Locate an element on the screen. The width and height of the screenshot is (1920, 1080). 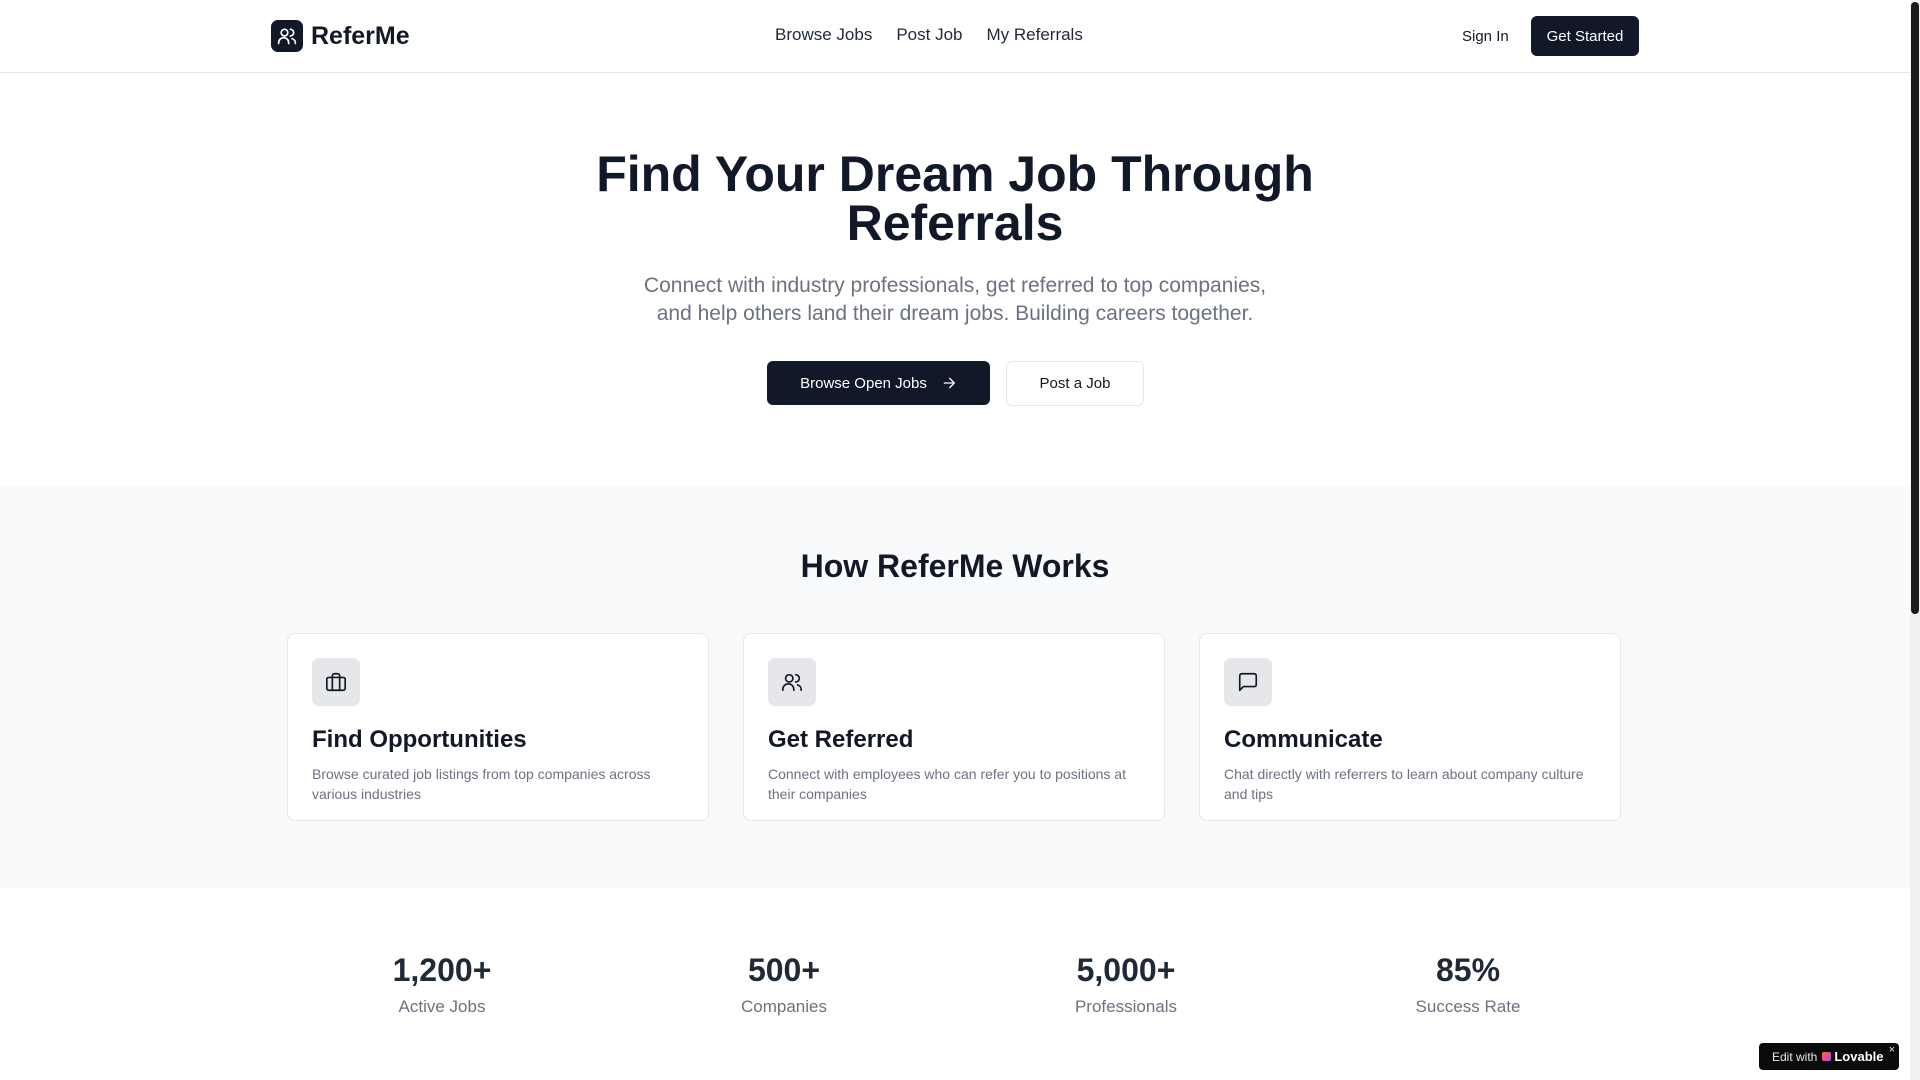
stat-label: Active Jobs is located at coordinates (442, 1006).